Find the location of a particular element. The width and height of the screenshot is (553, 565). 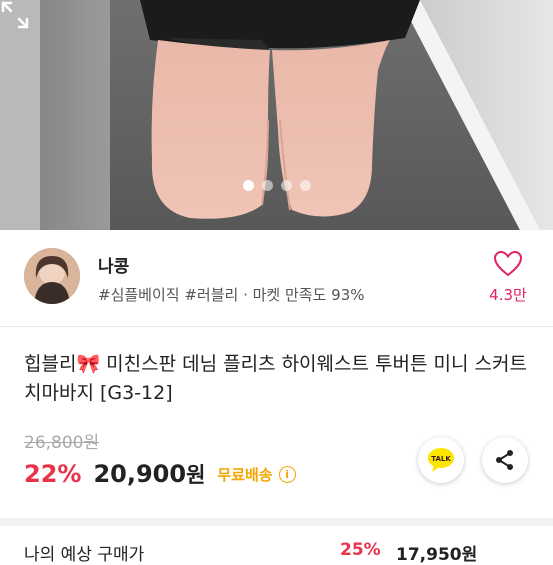

heart-icon is located at coordinates (508, 263).